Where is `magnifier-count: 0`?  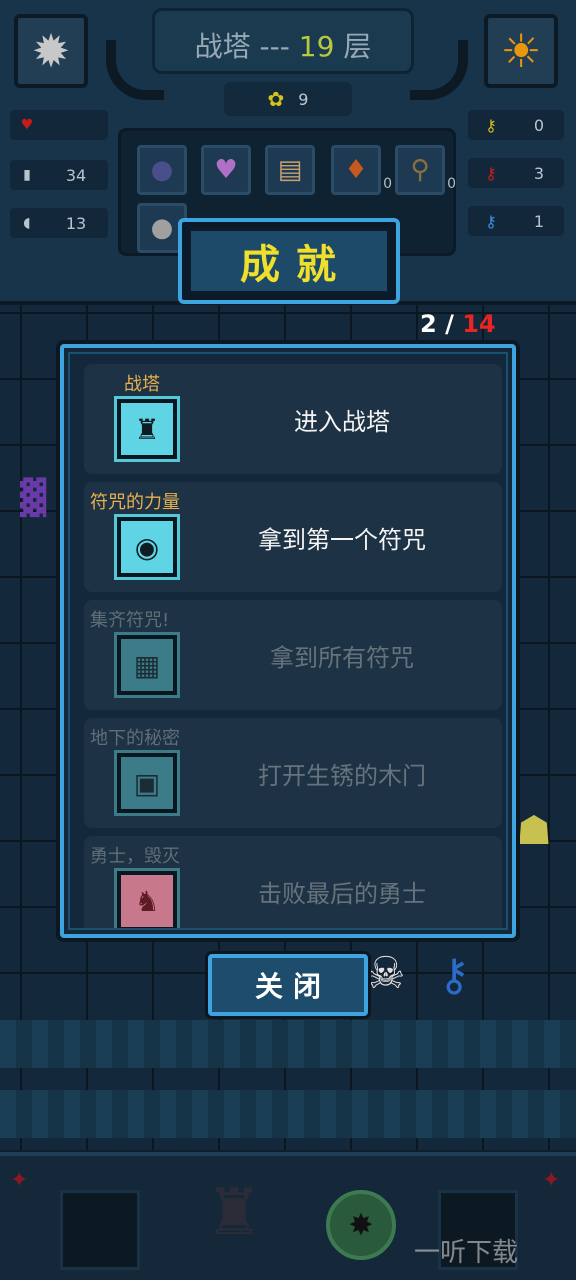
magnifier-count: 0 is located at coordinates (451, 184).